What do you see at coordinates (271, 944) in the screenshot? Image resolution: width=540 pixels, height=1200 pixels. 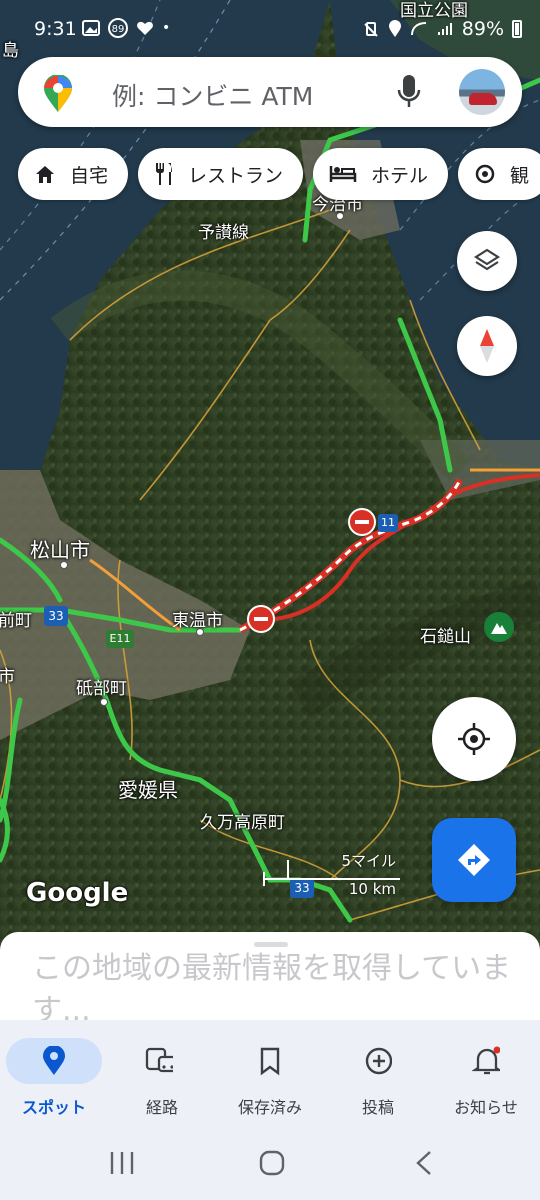 I see `sheet-drag-handle` at bounding box center [271, 944].